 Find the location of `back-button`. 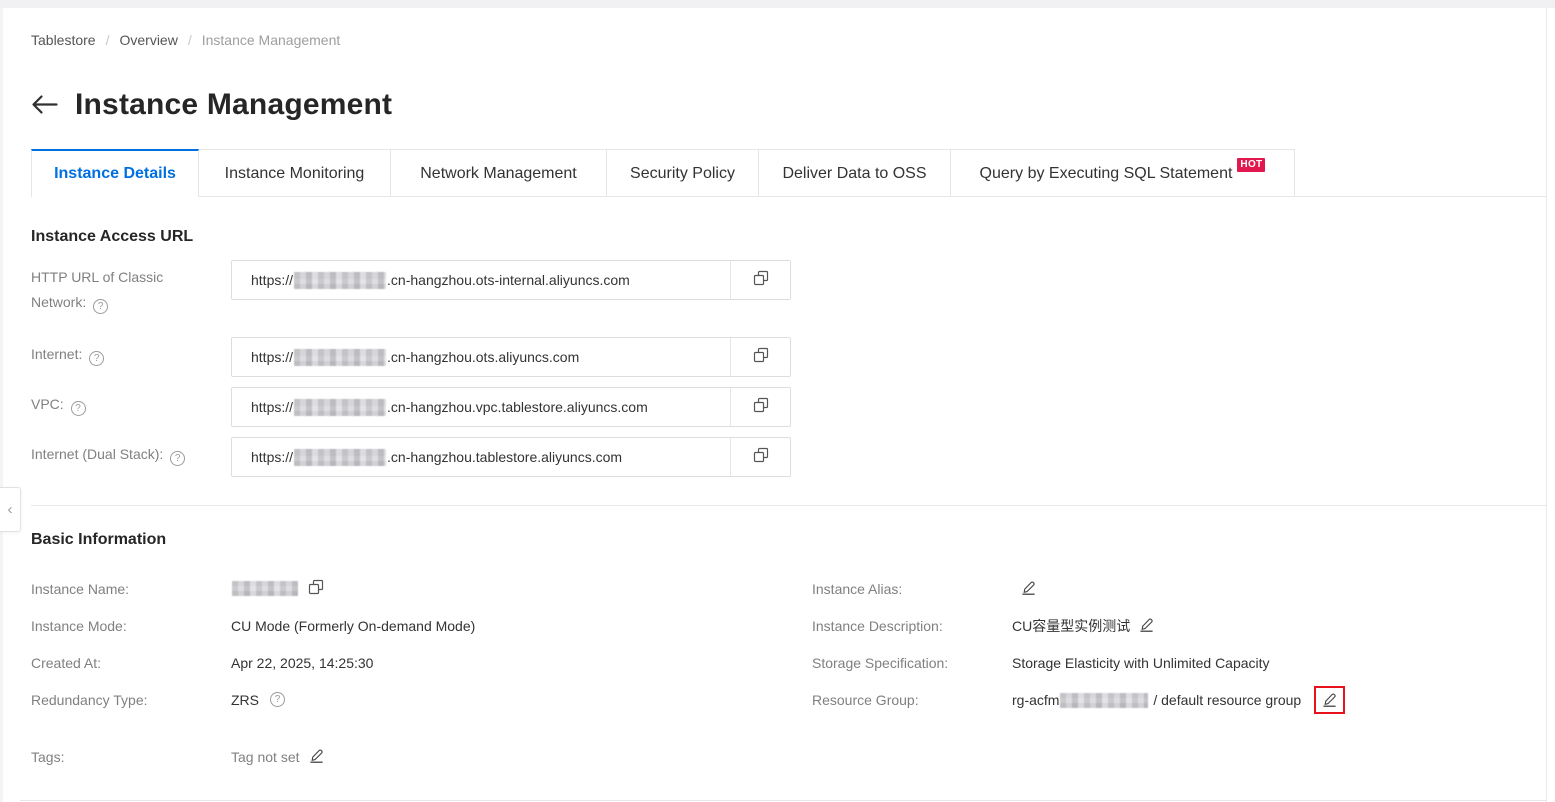

back-button is located at coordinates (44, 105).